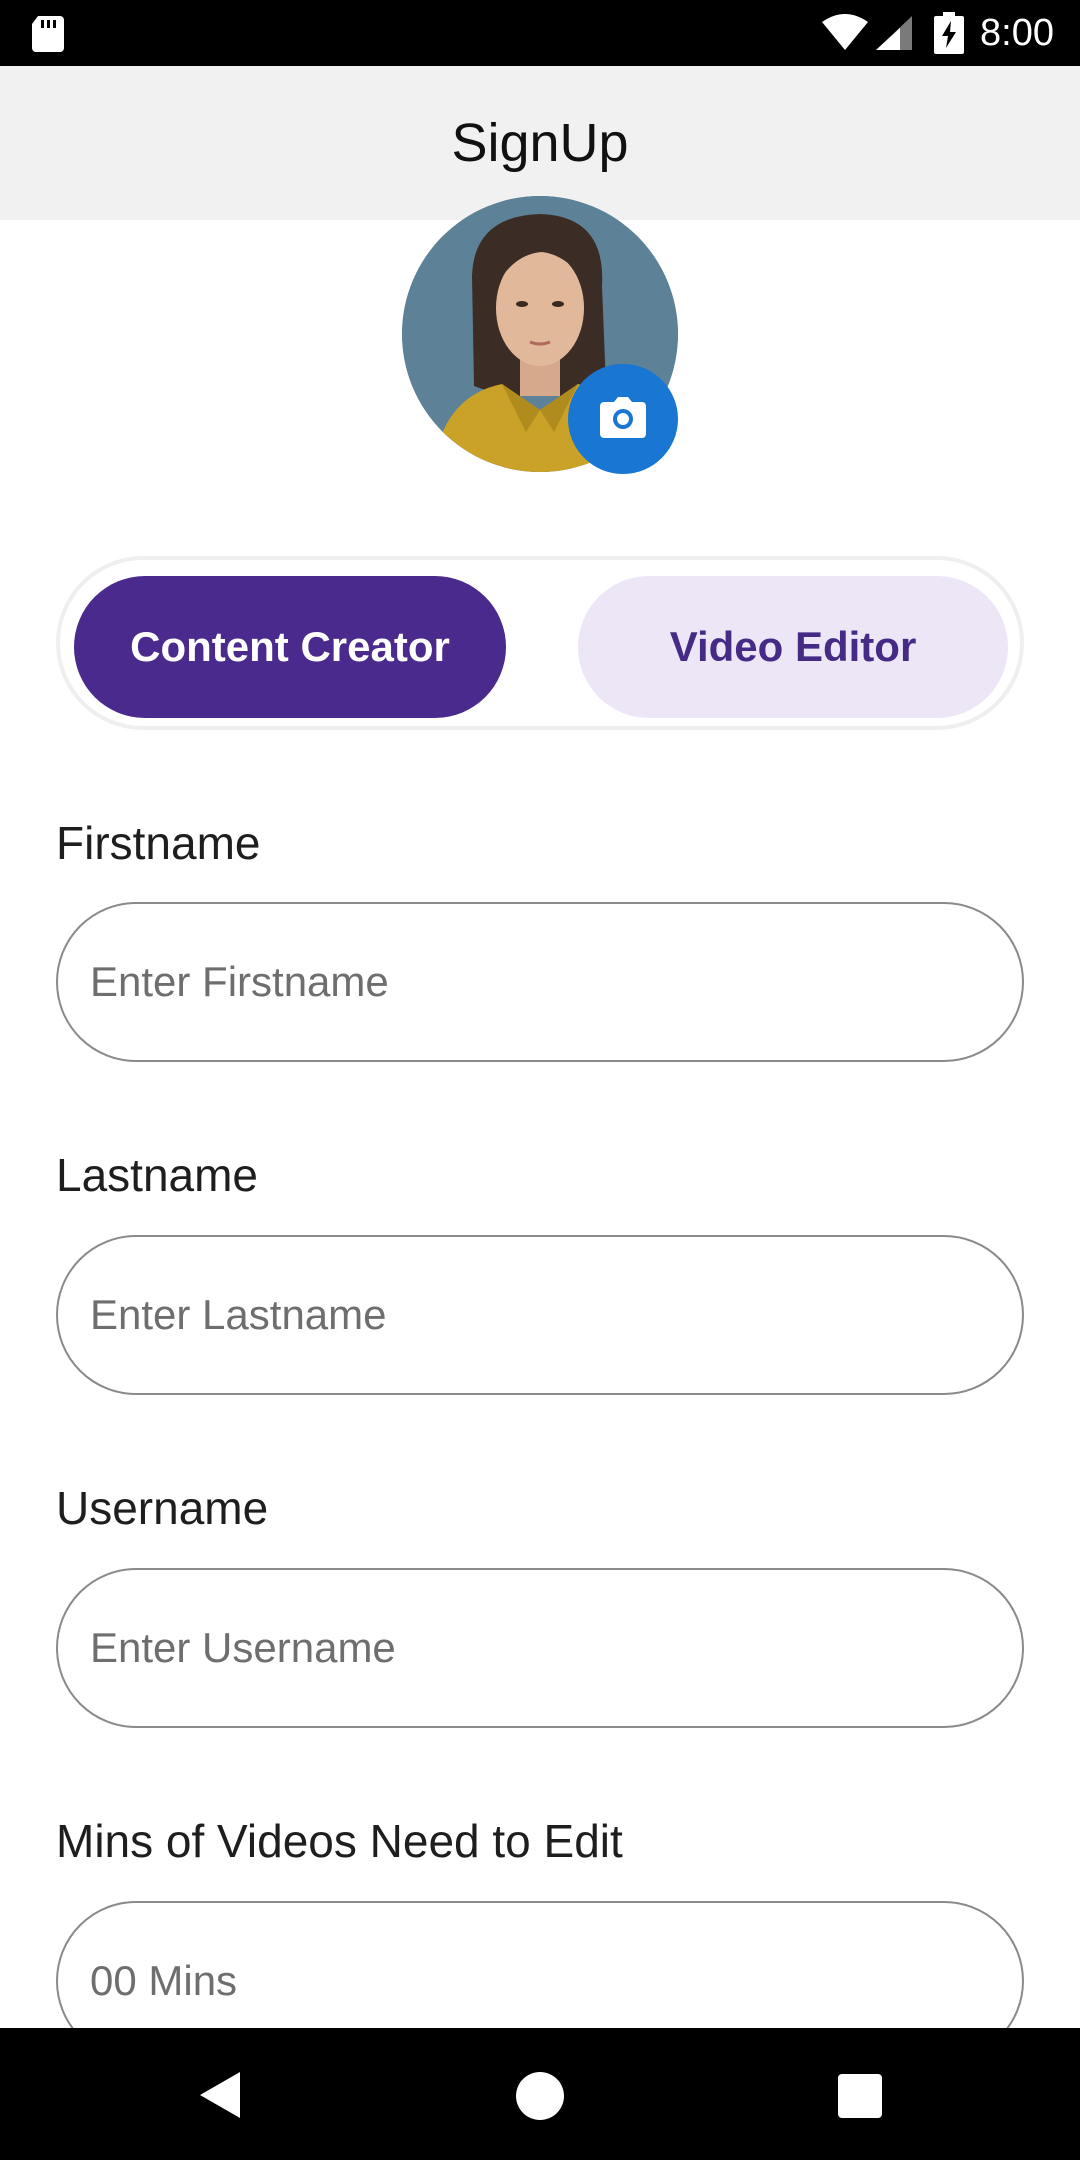  Describe the element at coordinates (540, 33) in the screenshot. I see `status-bar: 8:00` at that location.